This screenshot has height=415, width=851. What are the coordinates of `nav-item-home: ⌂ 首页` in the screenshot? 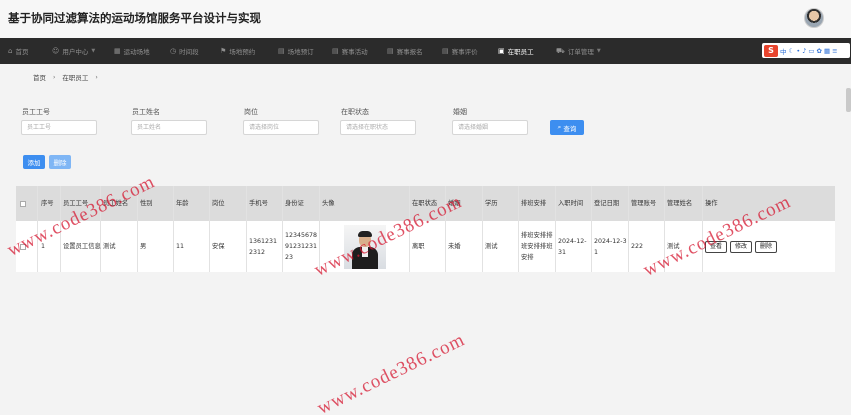 It's located at (18, 51).